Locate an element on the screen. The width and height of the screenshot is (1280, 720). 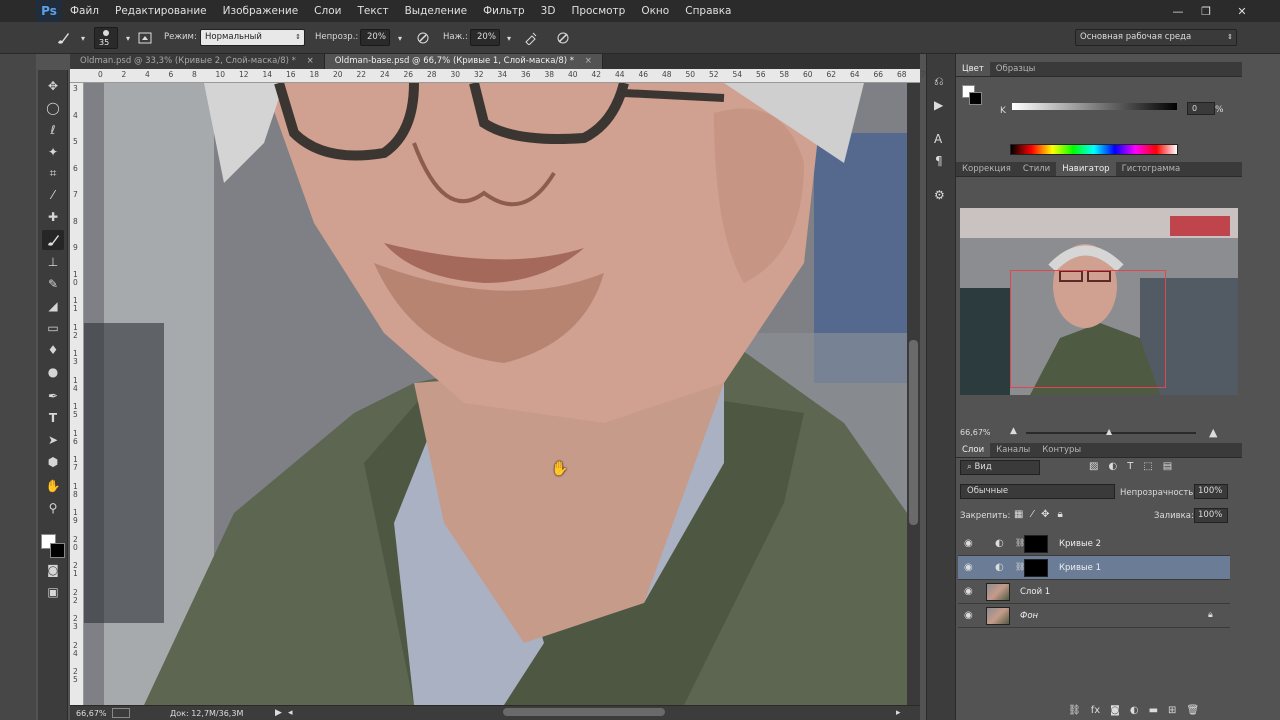
tab-histogram: Гистограмма is located at coordinates (1151, 169).